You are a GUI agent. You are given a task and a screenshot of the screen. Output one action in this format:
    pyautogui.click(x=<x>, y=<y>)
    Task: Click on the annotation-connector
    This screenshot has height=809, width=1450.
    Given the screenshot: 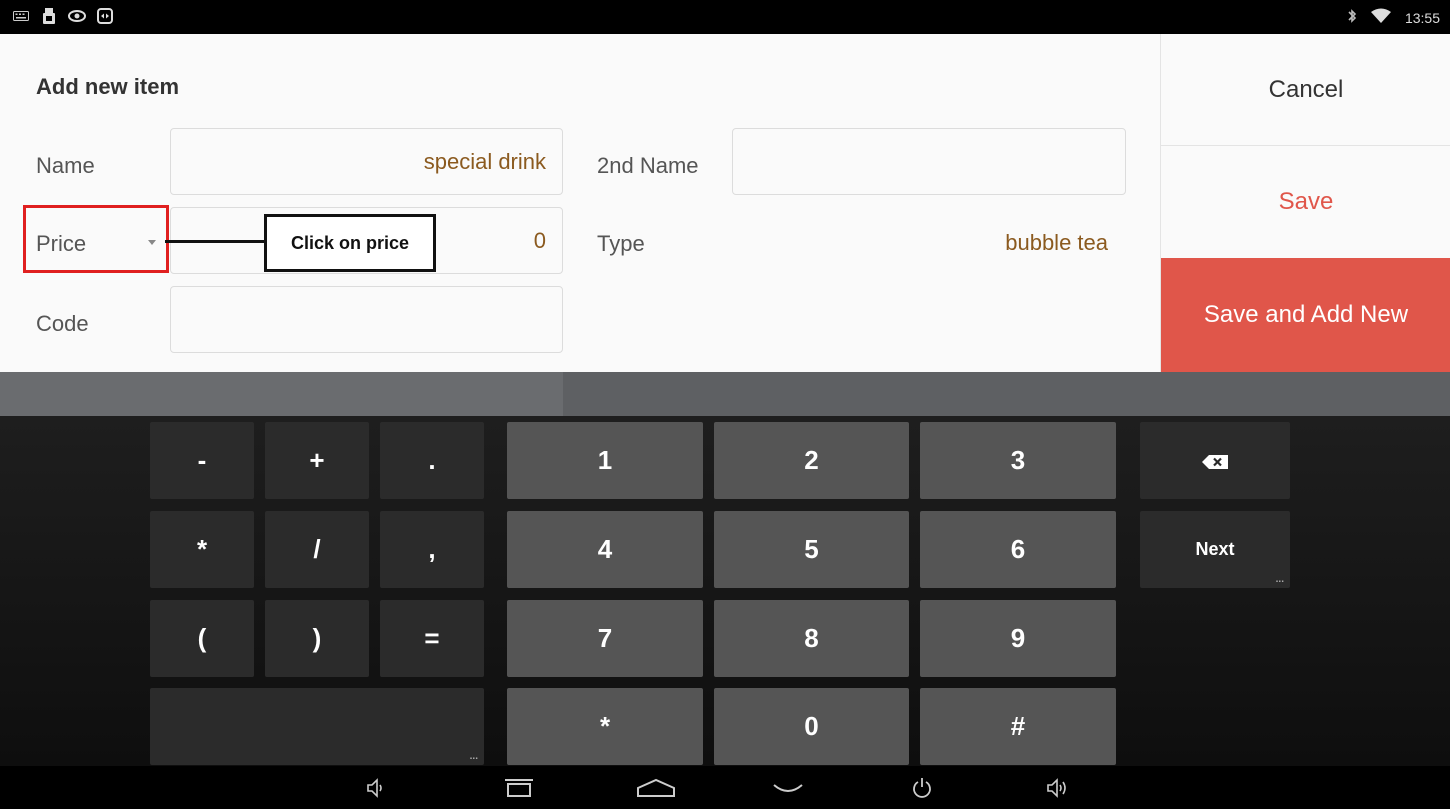 What is the action you would take?
    pyautogui.click(x=215, y=241)
    